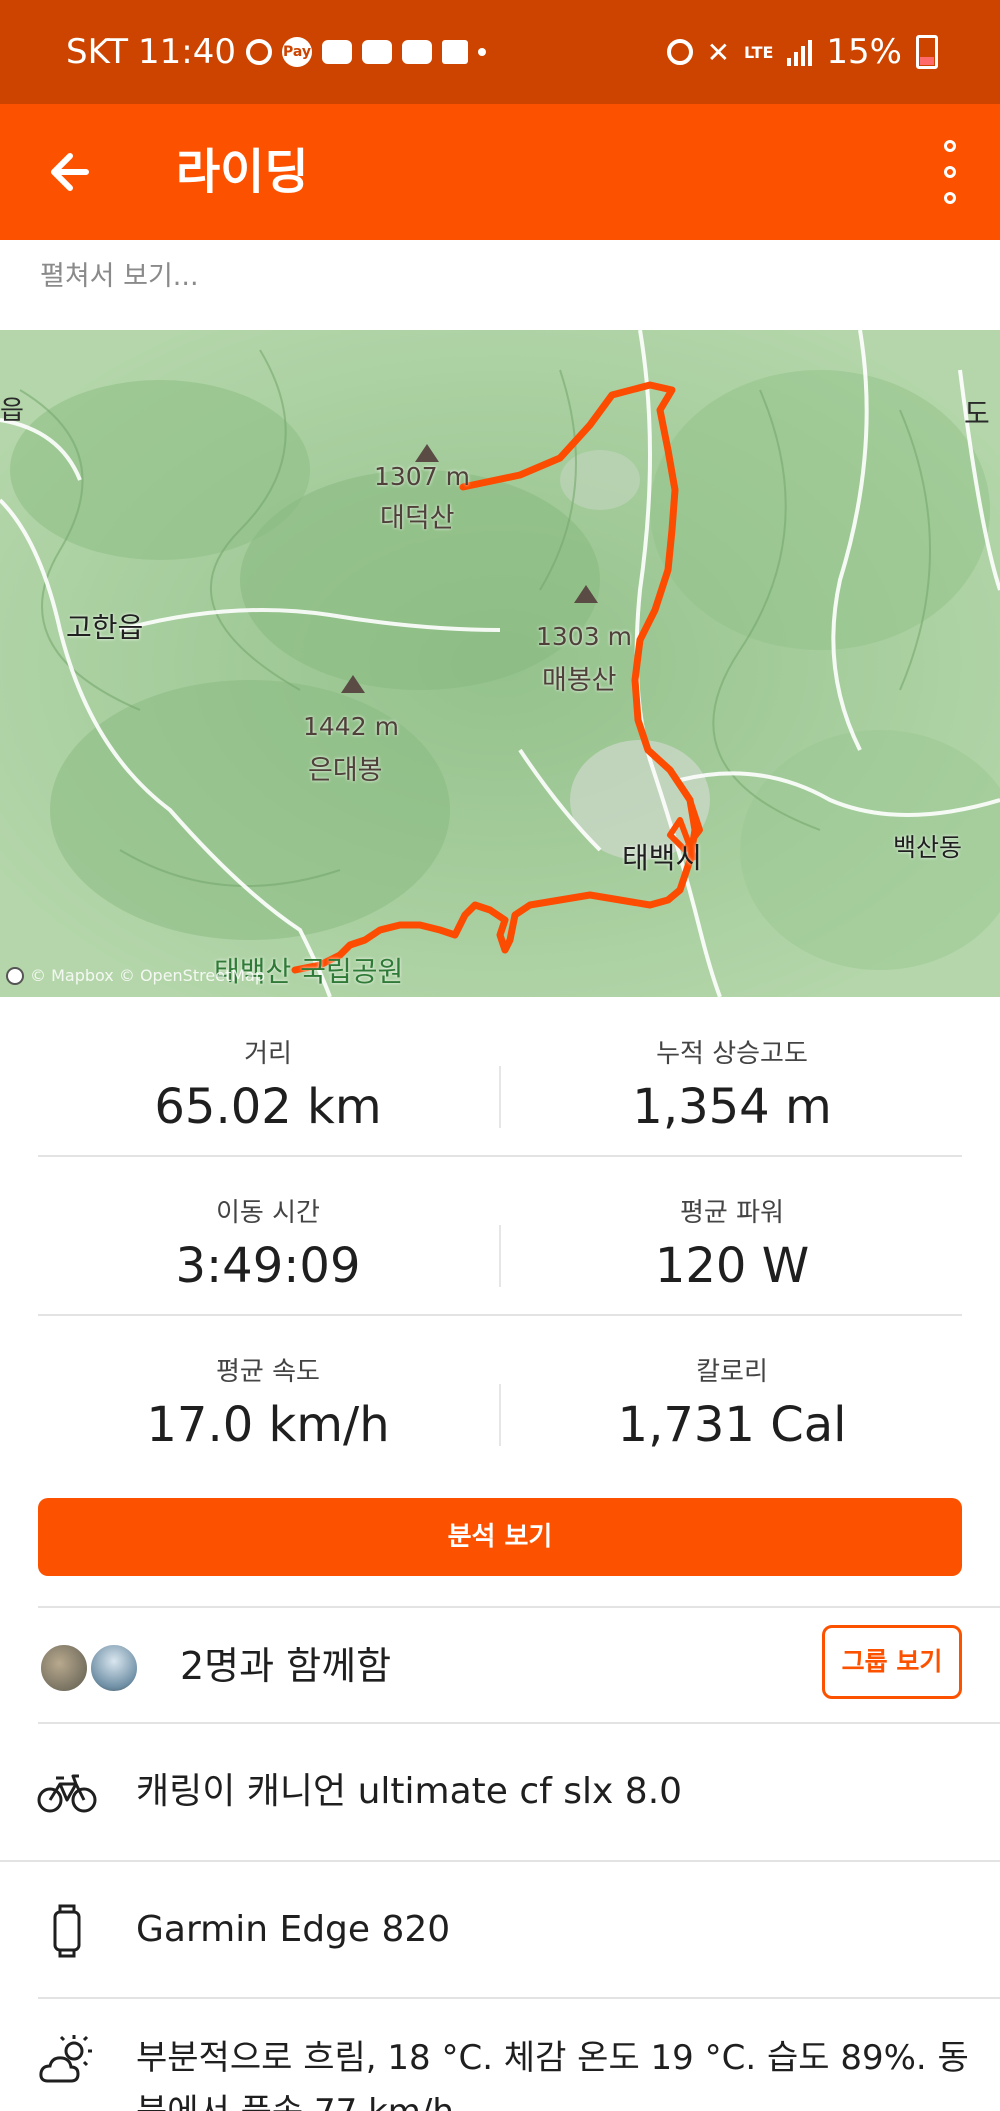 The image size is (1000, 2111). What do you see at coordinates (268, 1425) in the screenshot?
I see `stat-value: 17.0 km/h` at bounding box center [268, 1425].